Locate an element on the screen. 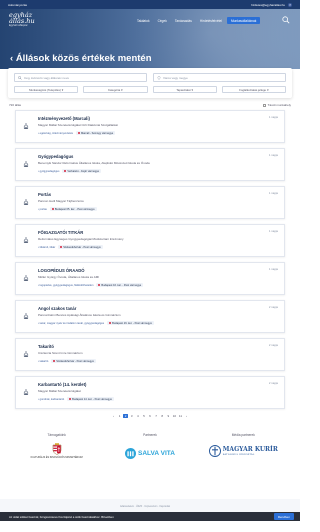  select-work-location: Munkavégzés (Település) ▾ is located at coordinates (46, 89).